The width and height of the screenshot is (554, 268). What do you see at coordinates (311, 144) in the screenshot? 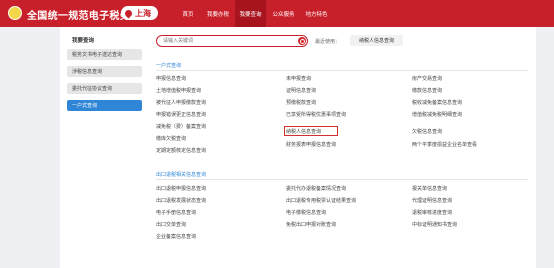
I see `query-link: 财务报表申报信息查询` at bounding box center [311, 144].